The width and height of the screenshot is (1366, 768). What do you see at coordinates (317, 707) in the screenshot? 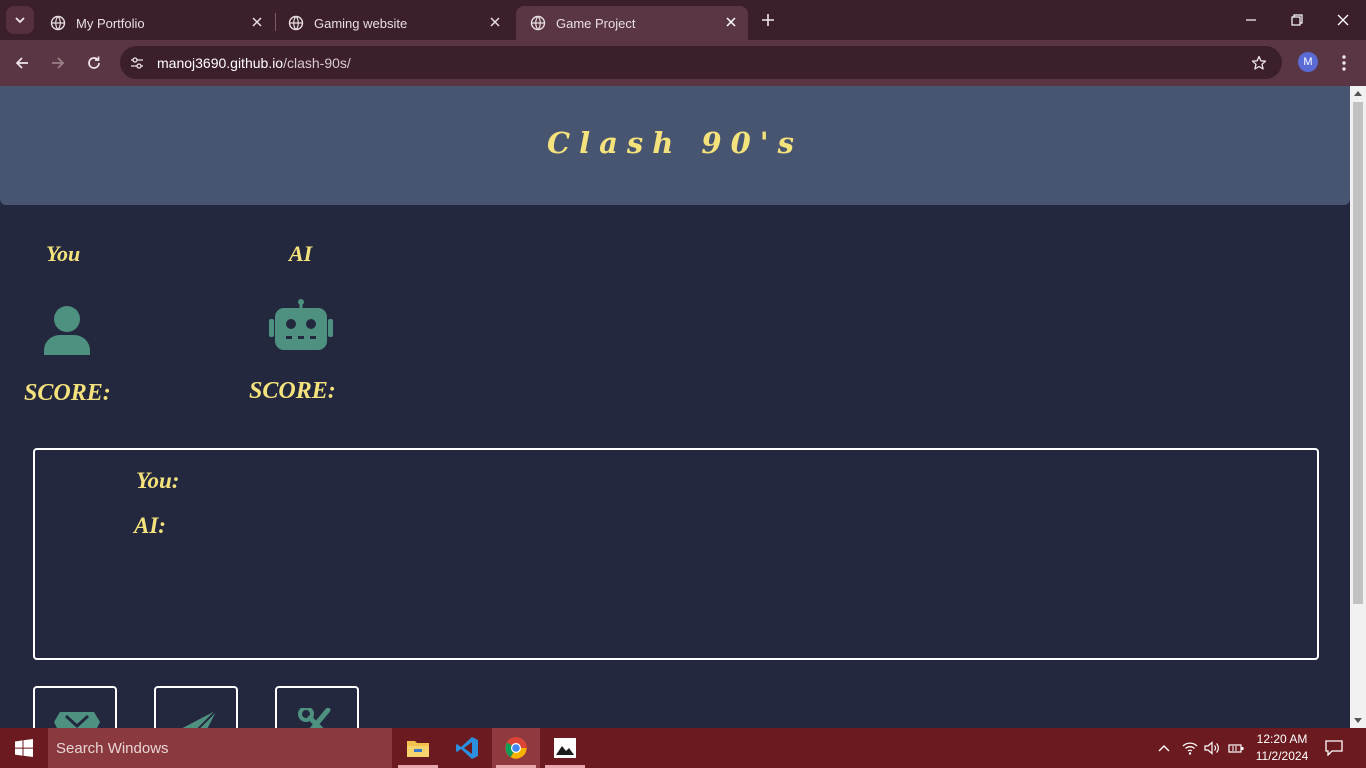
I see `scissors-button` at bounding box center [317, 707].